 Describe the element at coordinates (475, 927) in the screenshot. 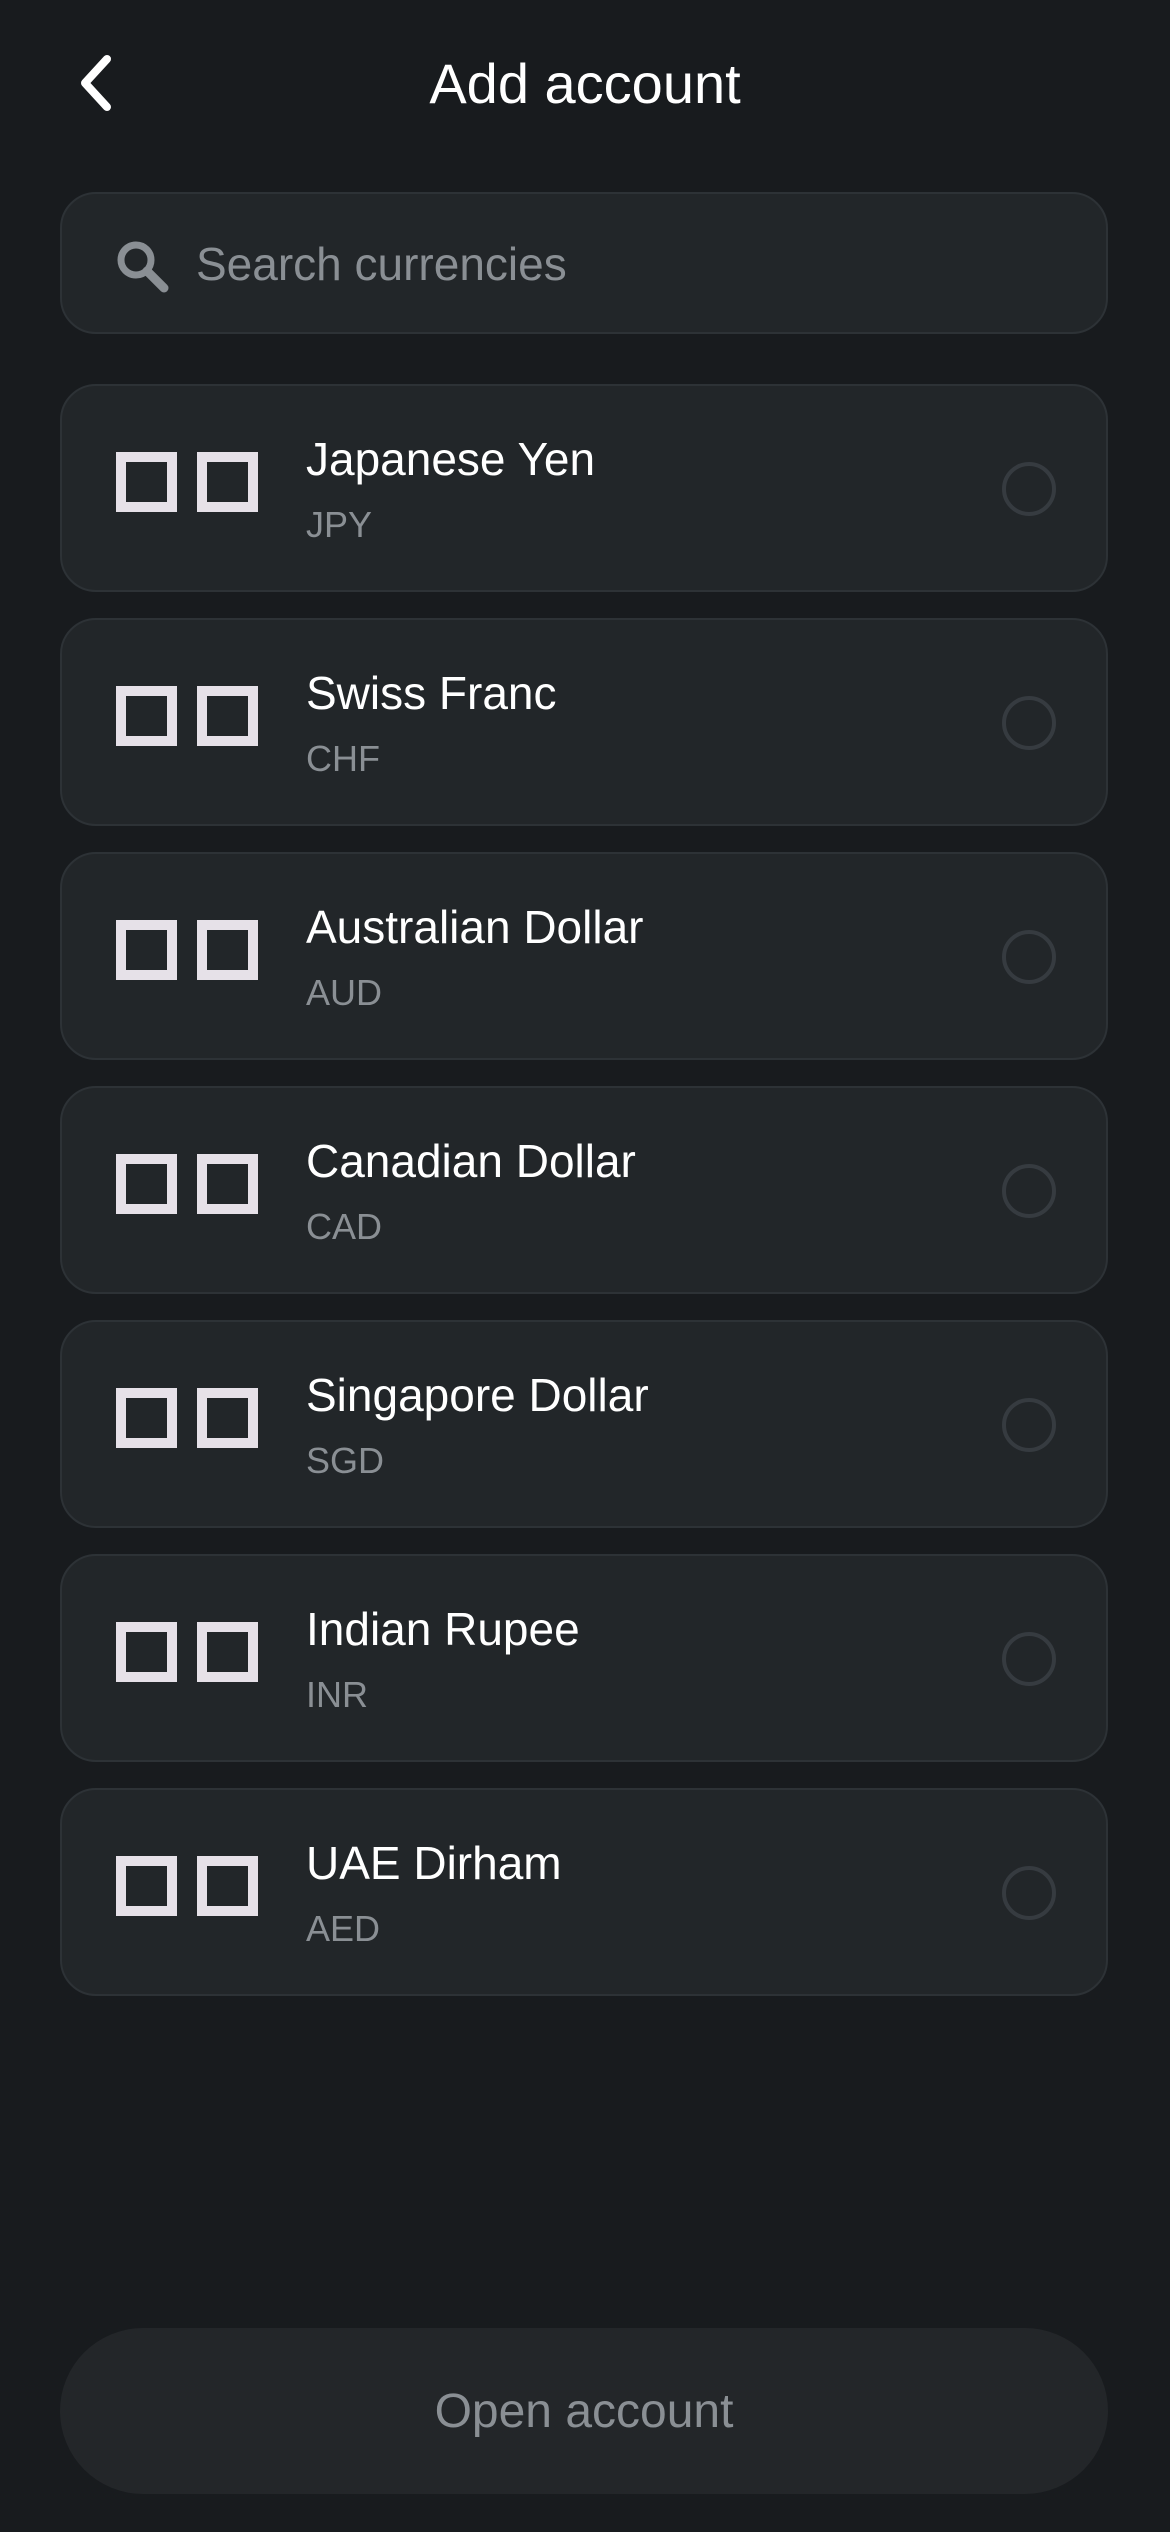

I see `currency-name: Australian Dollar` at that location.